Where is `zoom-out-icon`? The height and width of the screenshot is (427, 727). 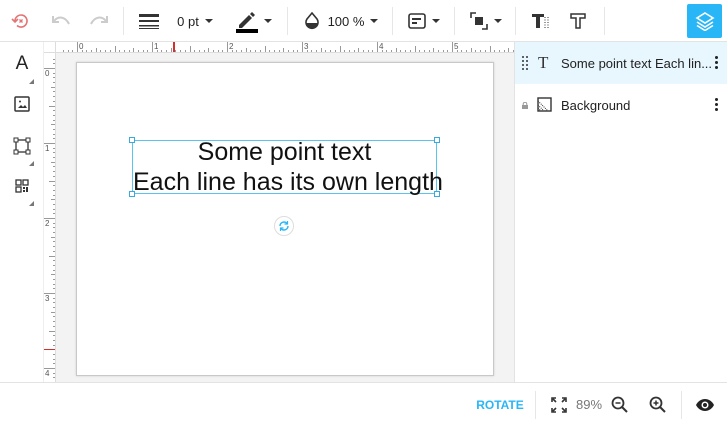 zoom-out-icon is located at coordinates (619, 404).